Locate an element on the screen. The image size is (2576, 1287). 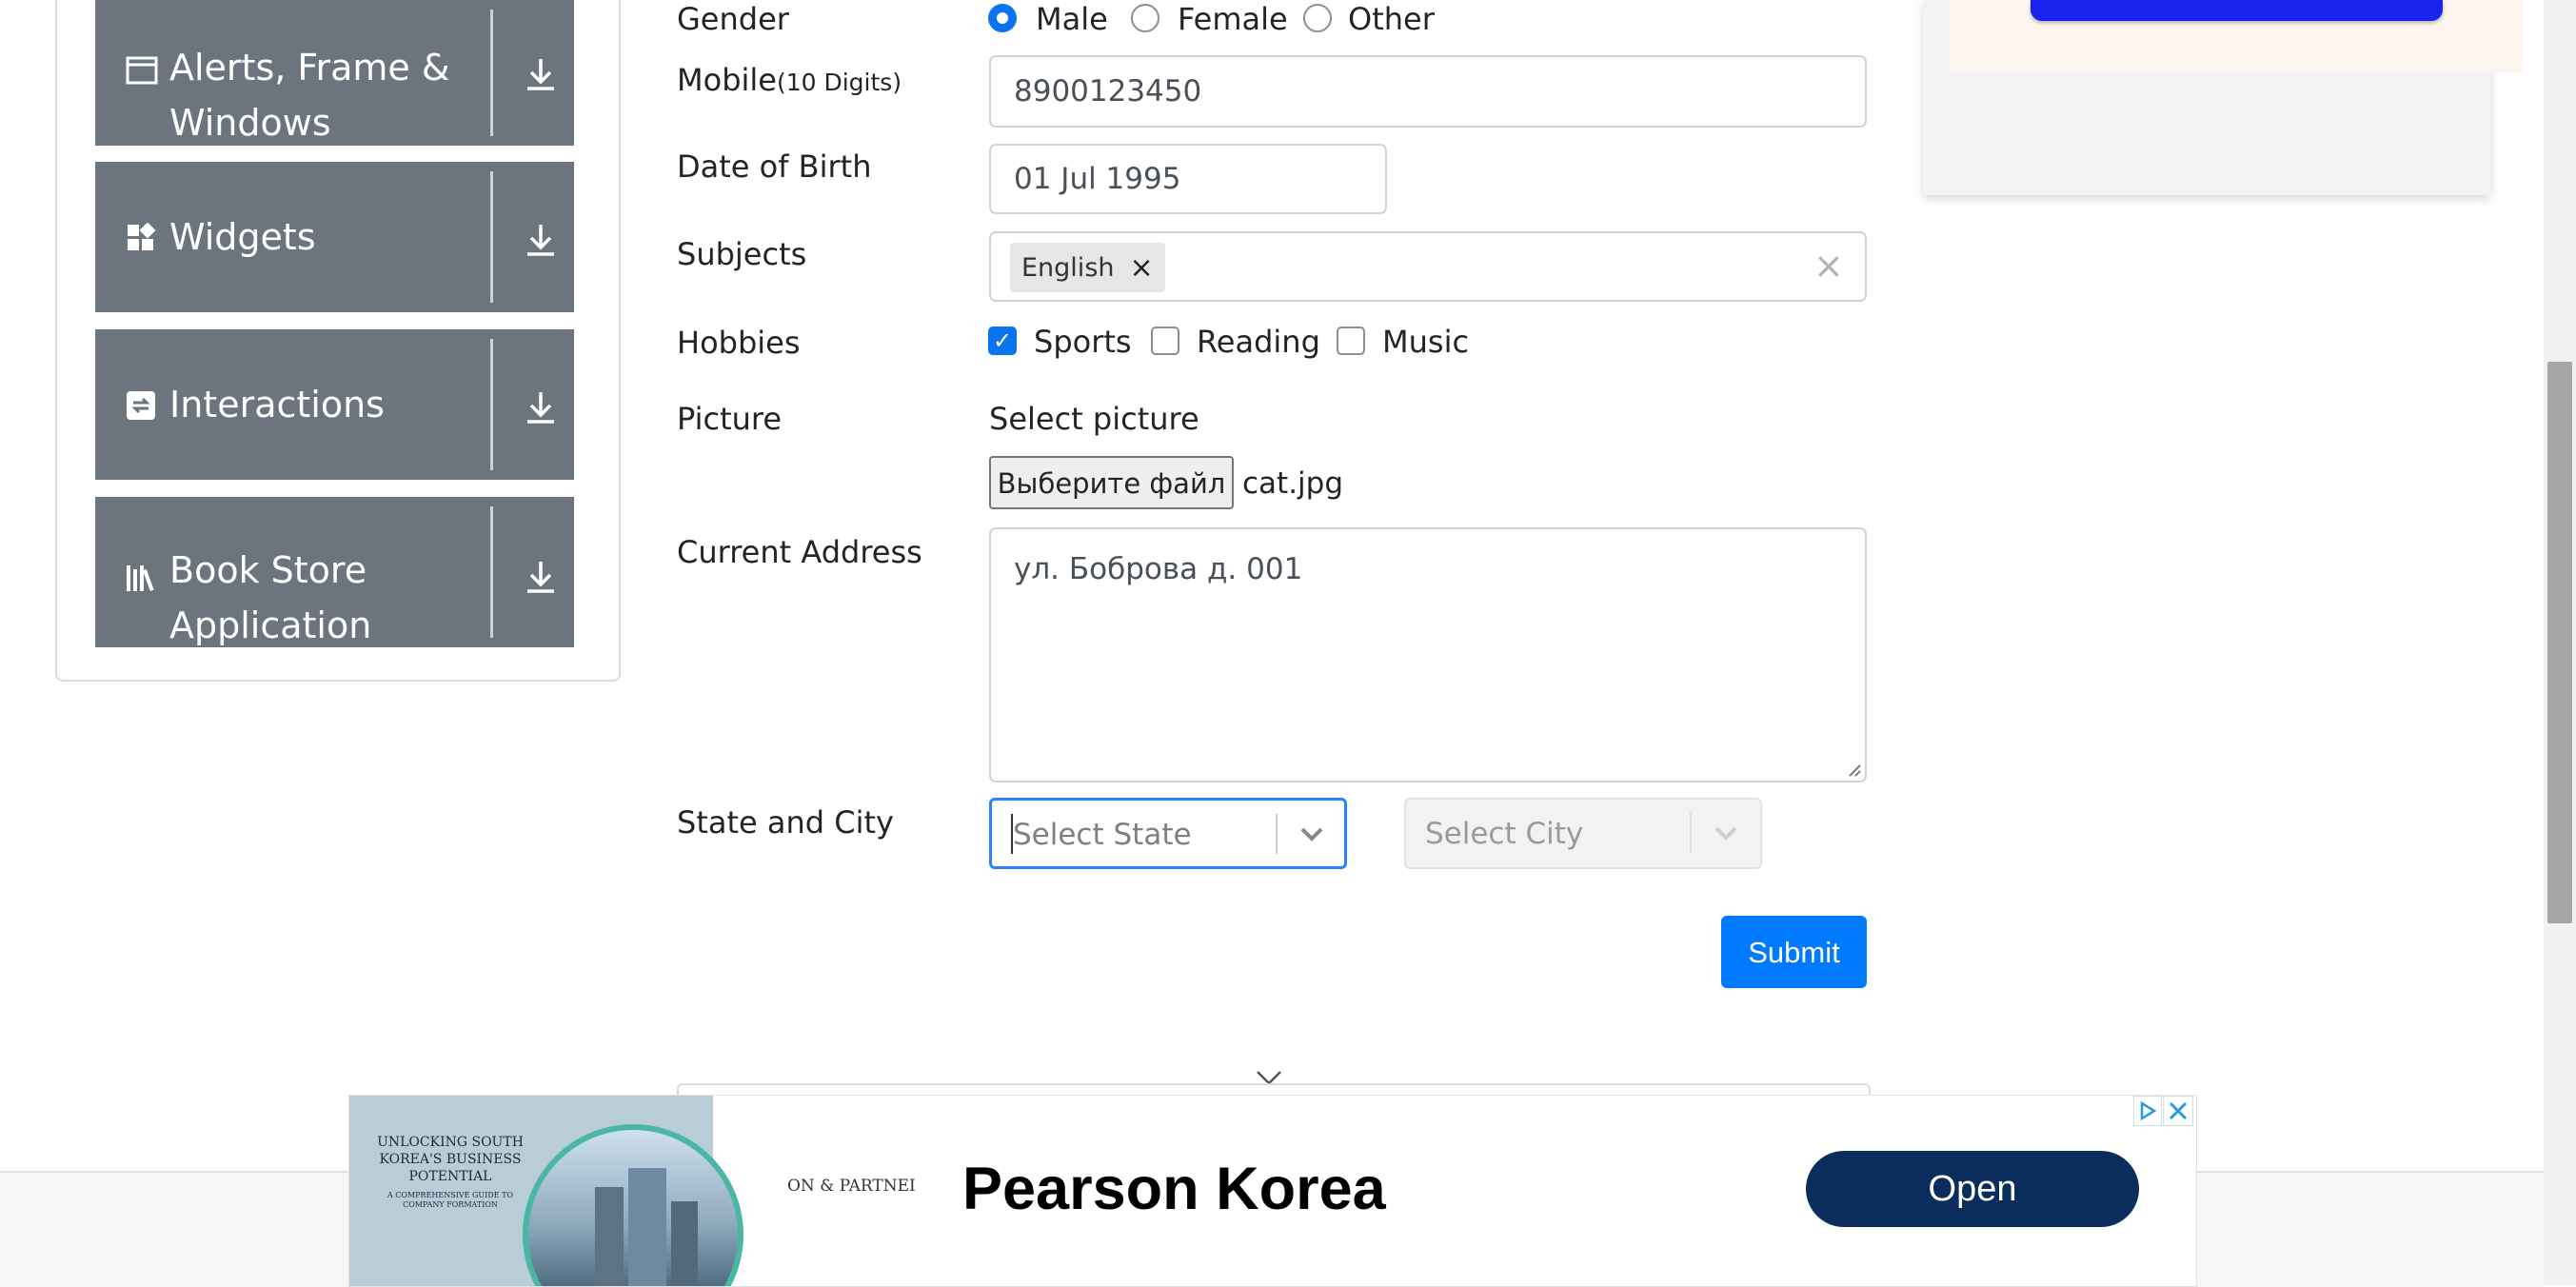
ad-headline: Pearson Korea is located at coordinates (1174, 1189).